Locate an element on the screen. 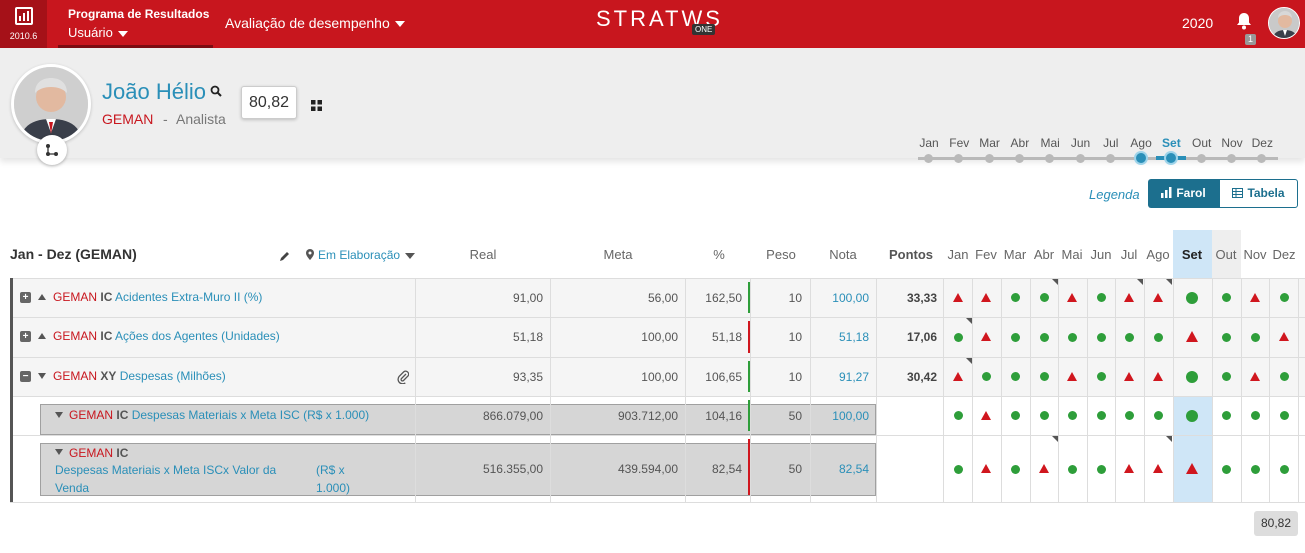  timeline-month-ago: Ago is located at coordinates (1141, 143).